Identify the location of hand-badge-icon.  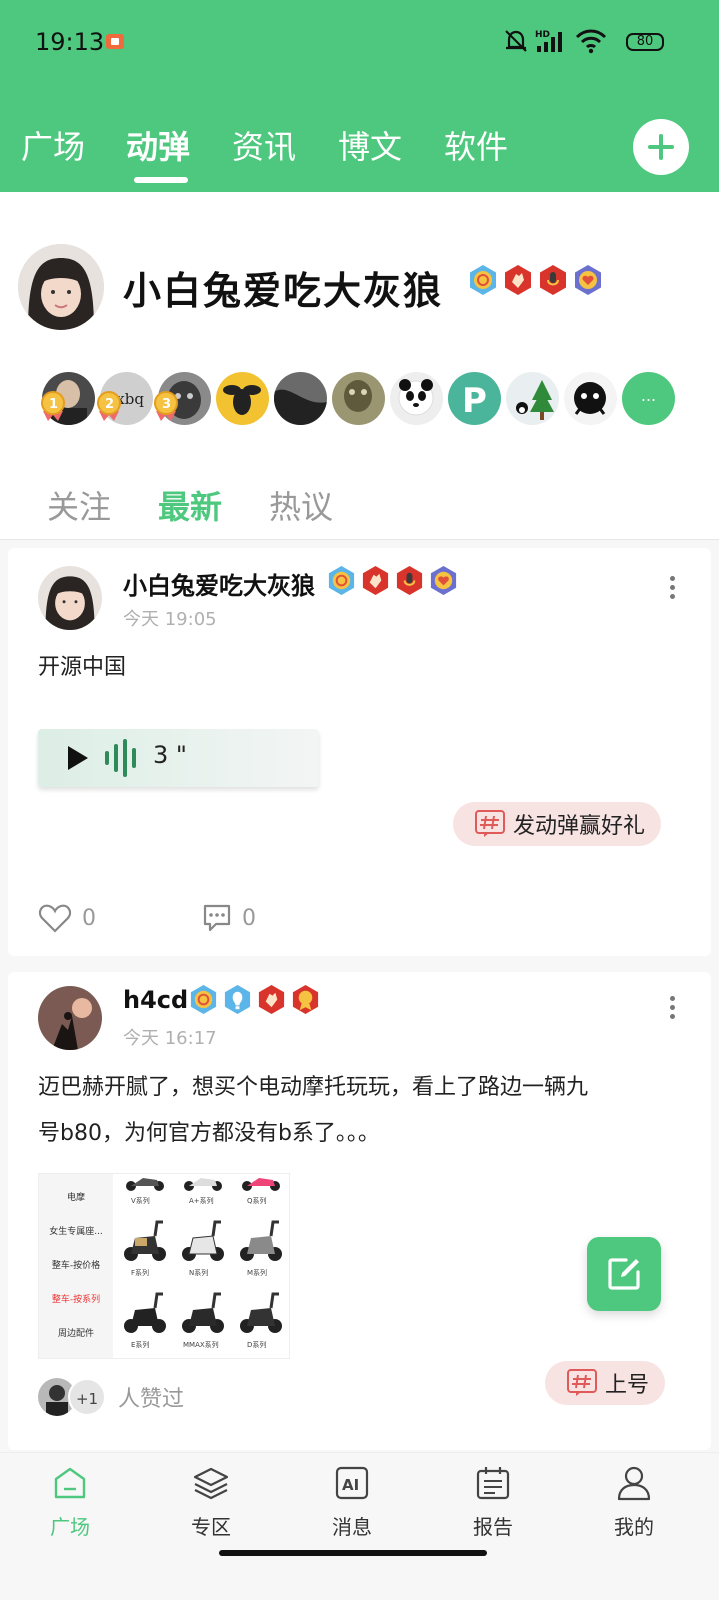
(518, 280).